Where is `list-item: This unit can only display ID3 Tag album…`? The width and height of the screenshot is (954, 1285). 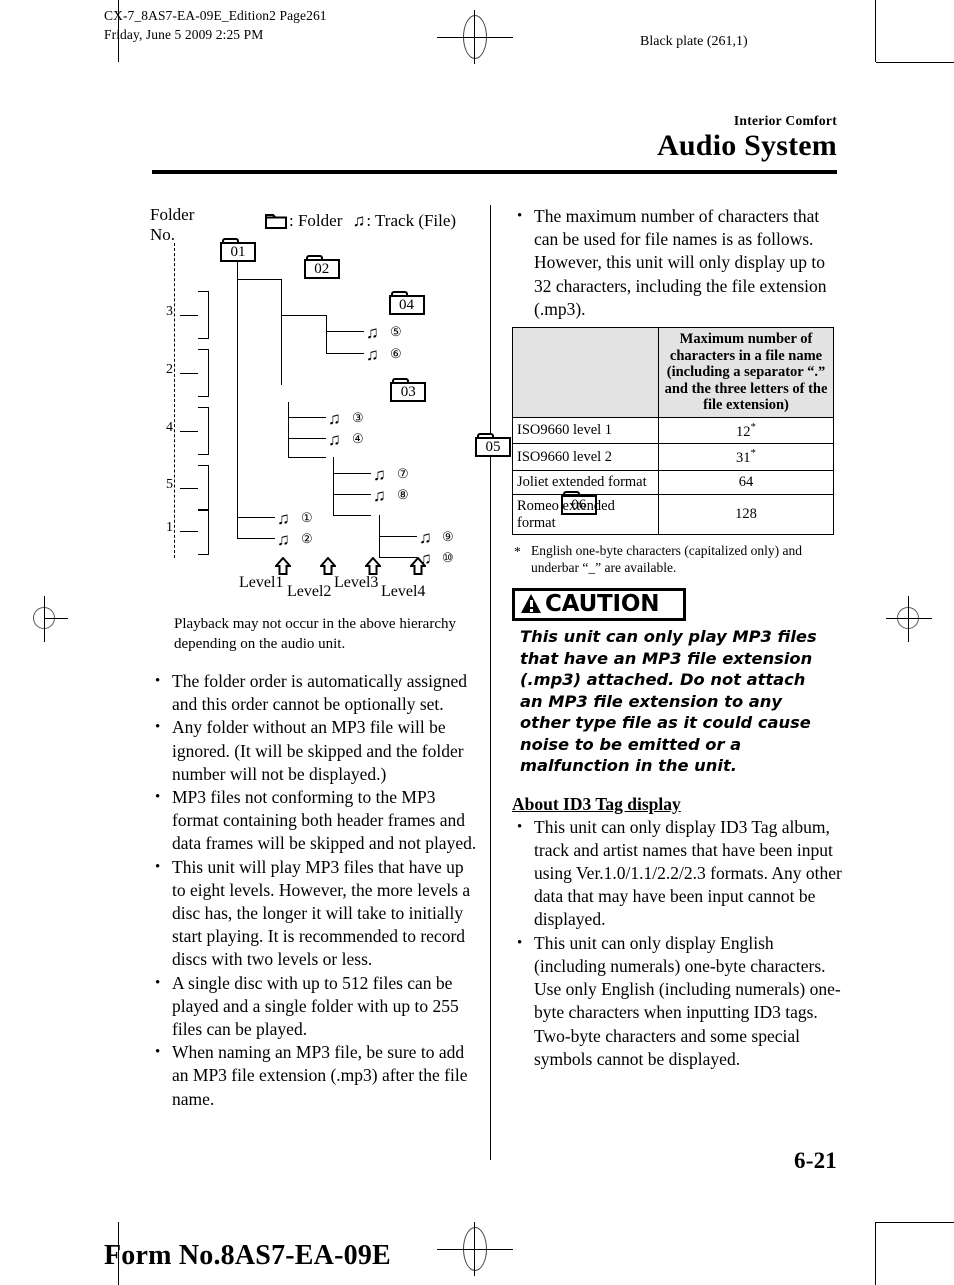 list-item: This unit can only display ID3 Tag album… is located at coordinates (677, 874).